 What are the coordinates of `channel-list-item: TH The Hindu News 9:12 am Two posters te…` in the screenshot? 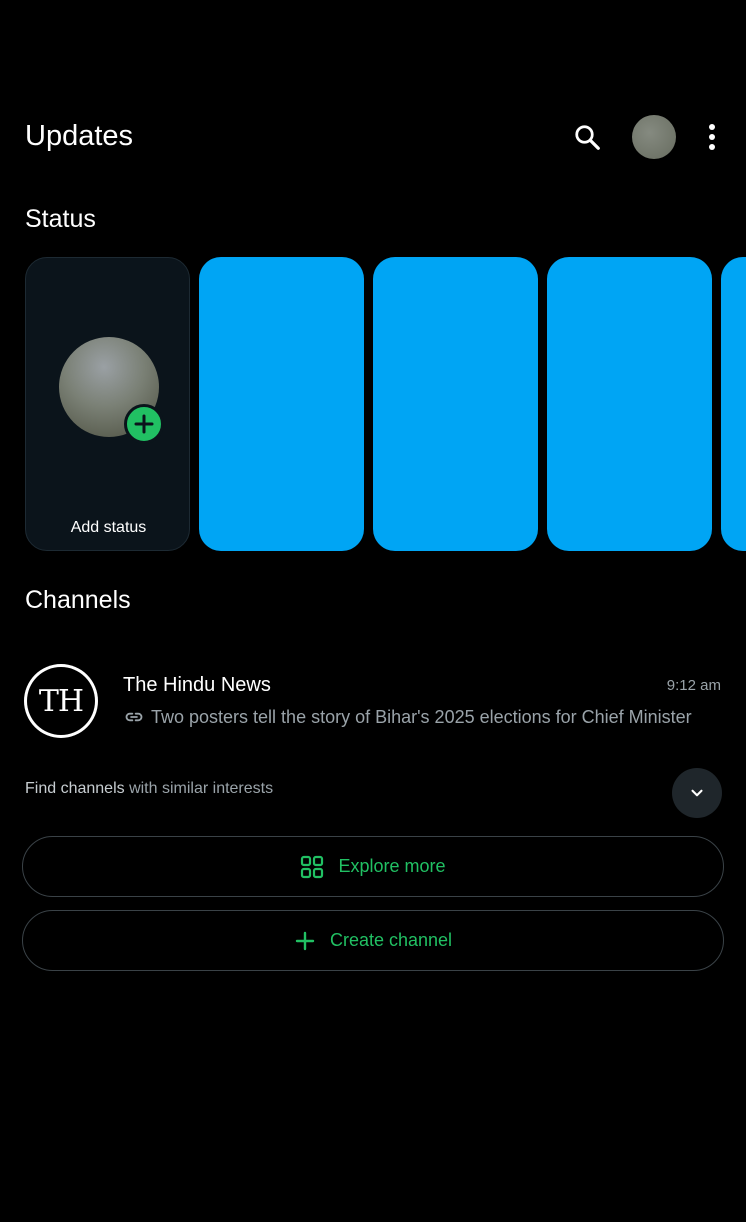 It's located at (373, 702).